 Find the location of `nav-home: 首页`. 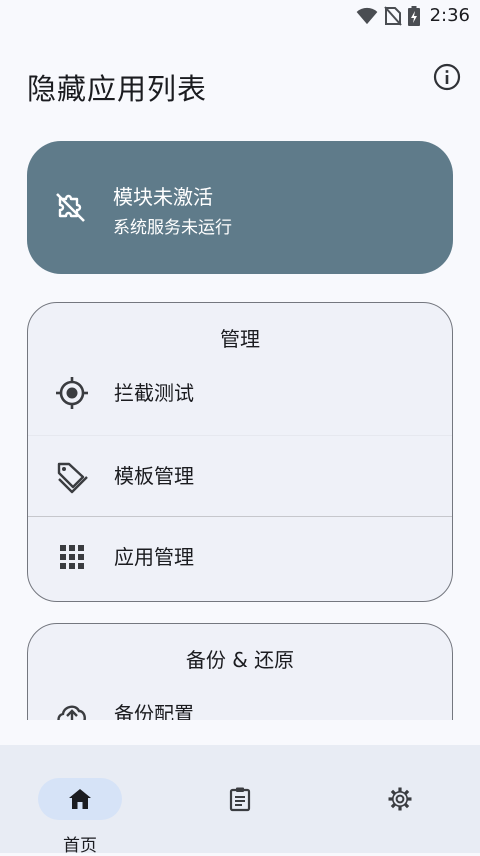

nav-home: 首页 is located at coordinates (61, 808).